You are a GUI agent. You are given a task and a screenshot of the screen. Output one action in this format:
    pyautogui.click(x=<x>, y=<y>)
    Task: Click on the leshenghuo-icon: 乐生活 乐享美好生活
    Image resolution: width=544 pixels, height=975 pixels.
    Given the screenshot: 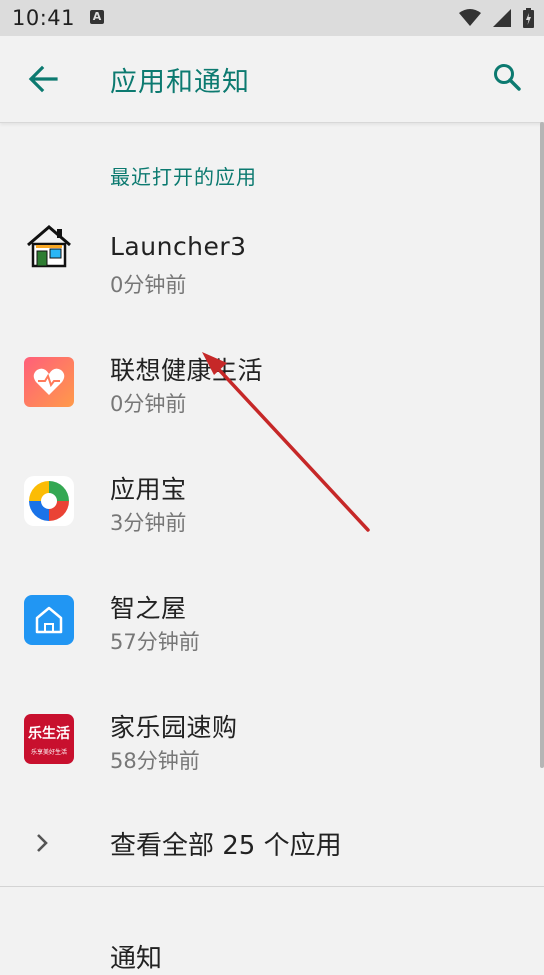 What is the action you would take?
    pyautogui.click(x=49, y=739)
    